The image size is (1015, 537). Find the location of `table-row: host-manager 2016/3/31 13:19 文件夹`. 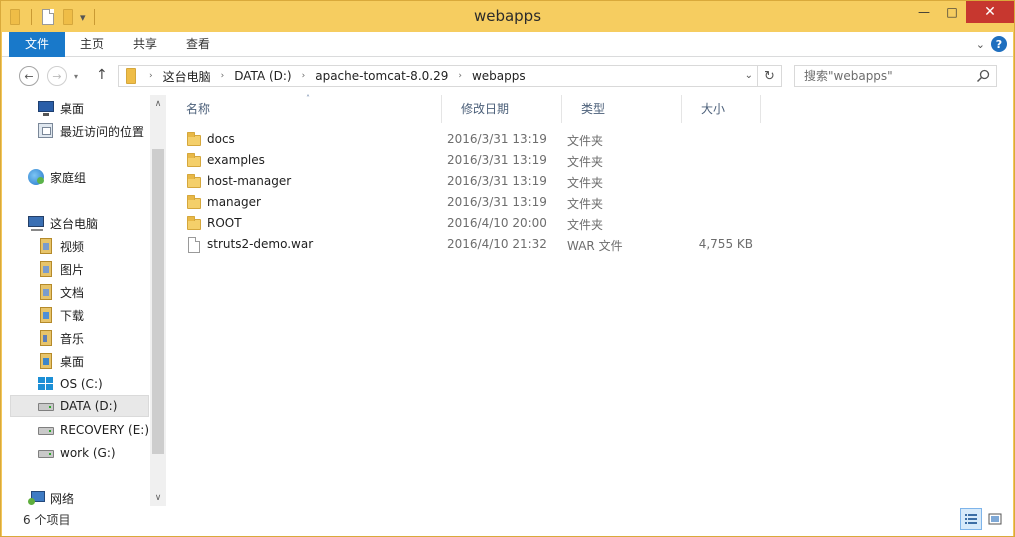

table-row: host-manager 2016/3/31 13:19 文件夹 is located at coordinates (476, 181).